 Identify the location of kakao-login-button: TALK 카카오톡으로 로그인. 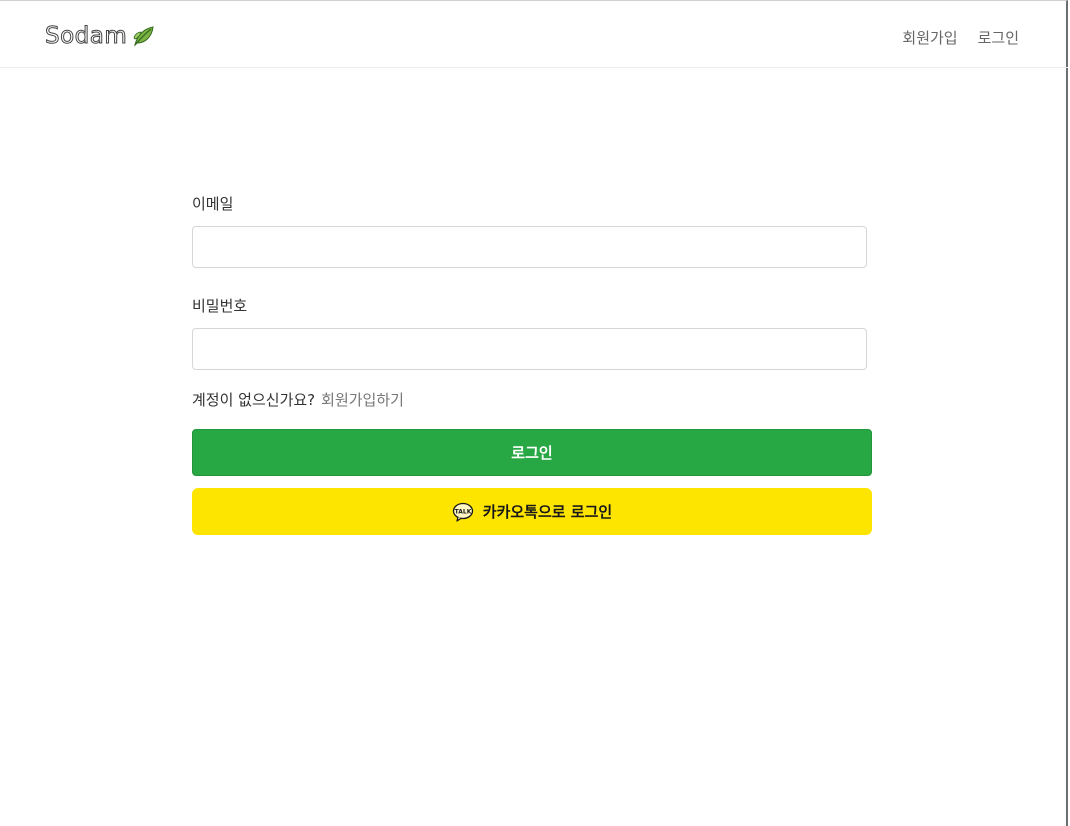
(532, 511).